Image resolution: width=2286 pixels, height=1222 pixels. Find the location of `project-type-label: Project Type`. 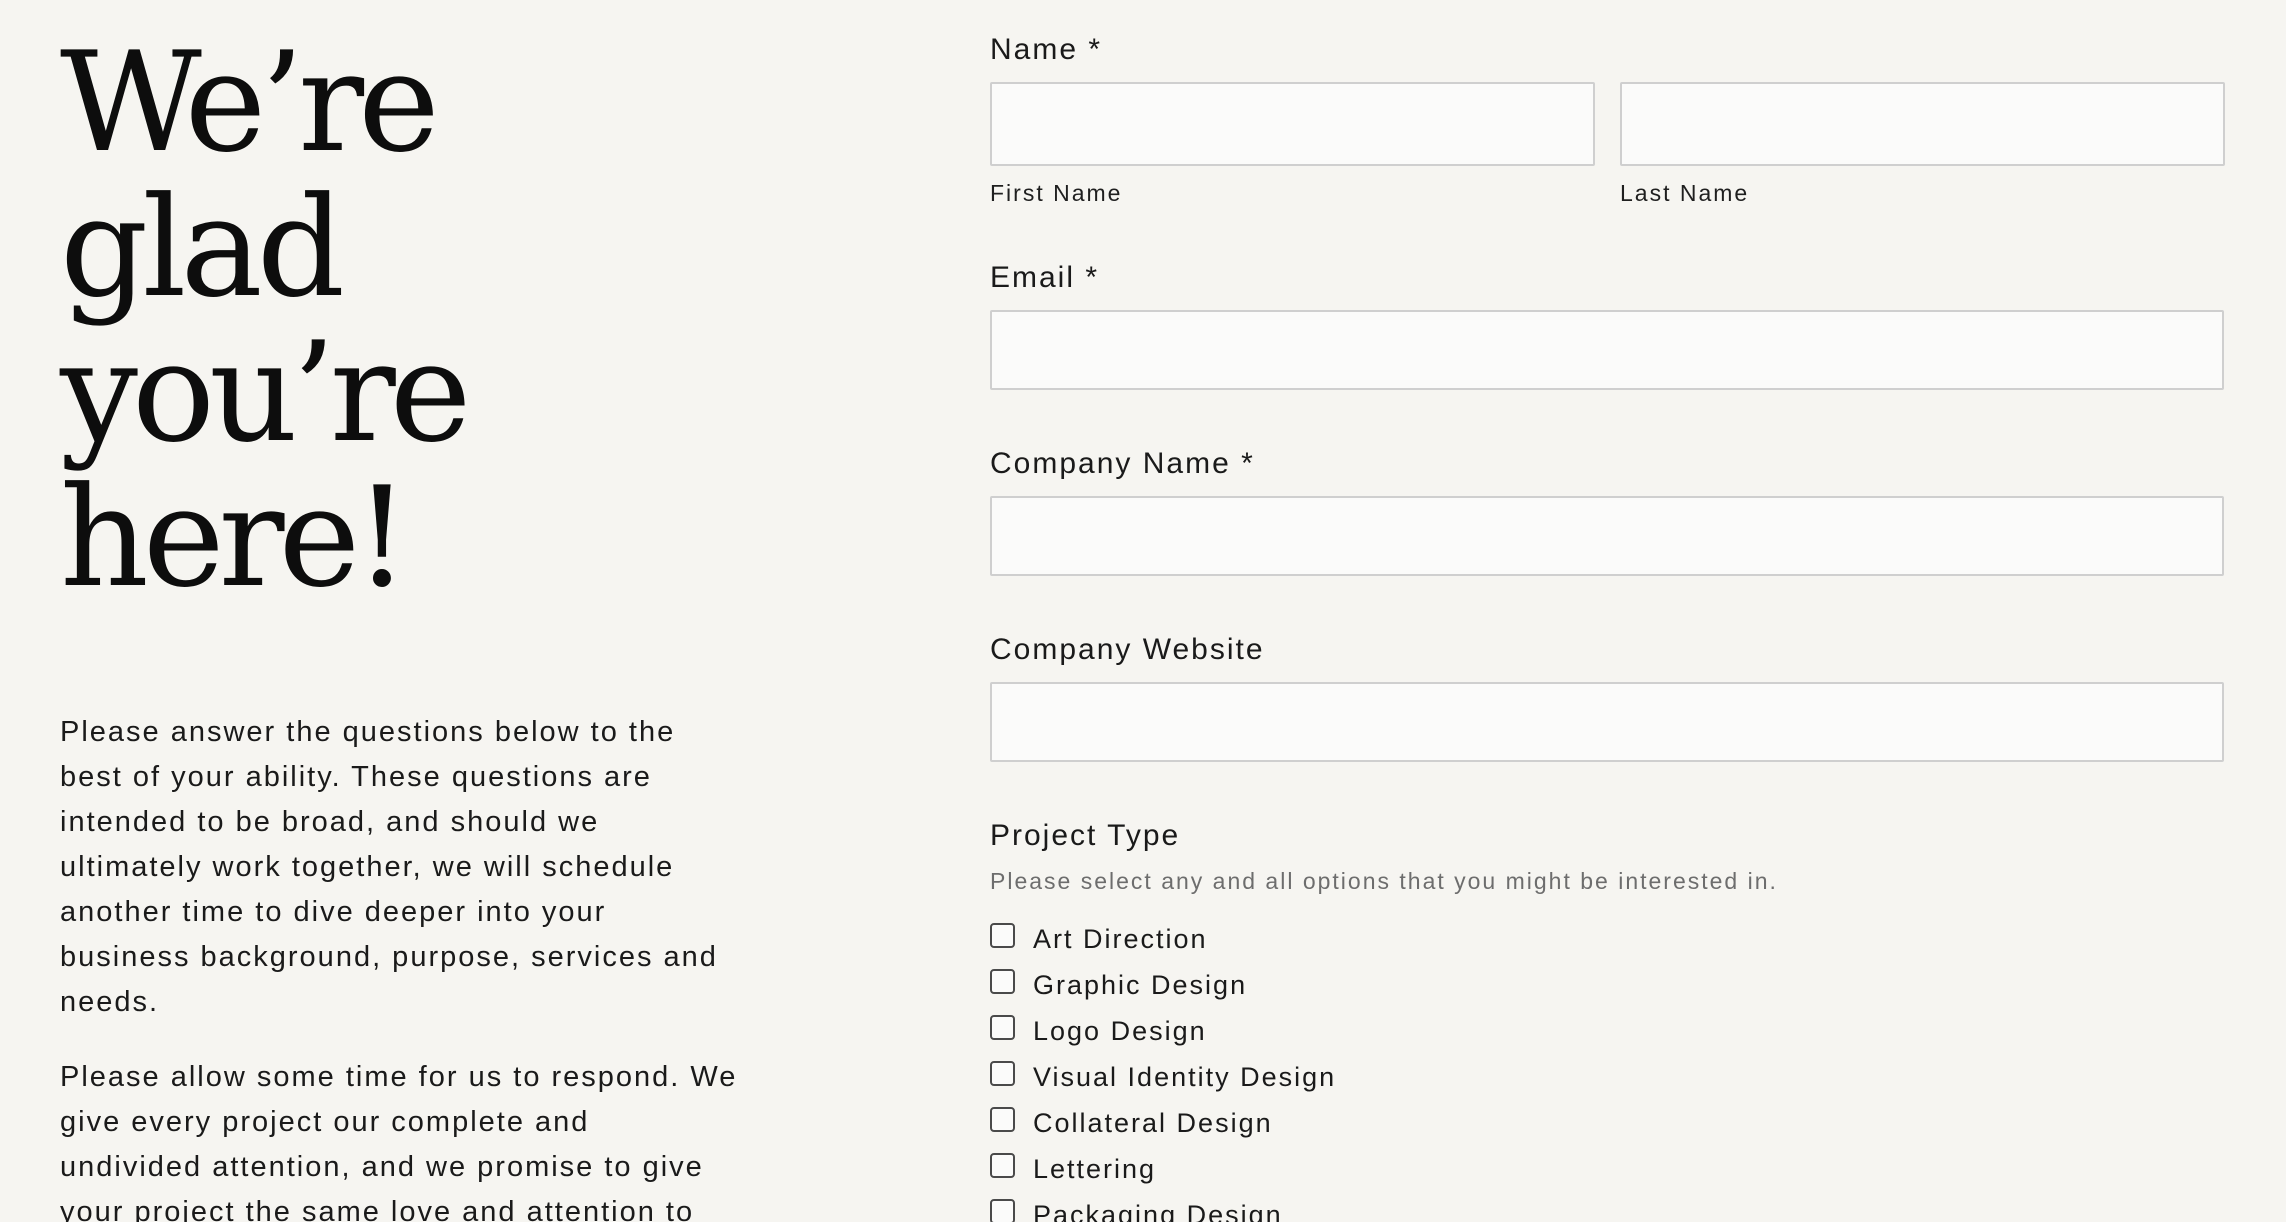

project-type-label: Project Type is located at coordinates (1085, 835).